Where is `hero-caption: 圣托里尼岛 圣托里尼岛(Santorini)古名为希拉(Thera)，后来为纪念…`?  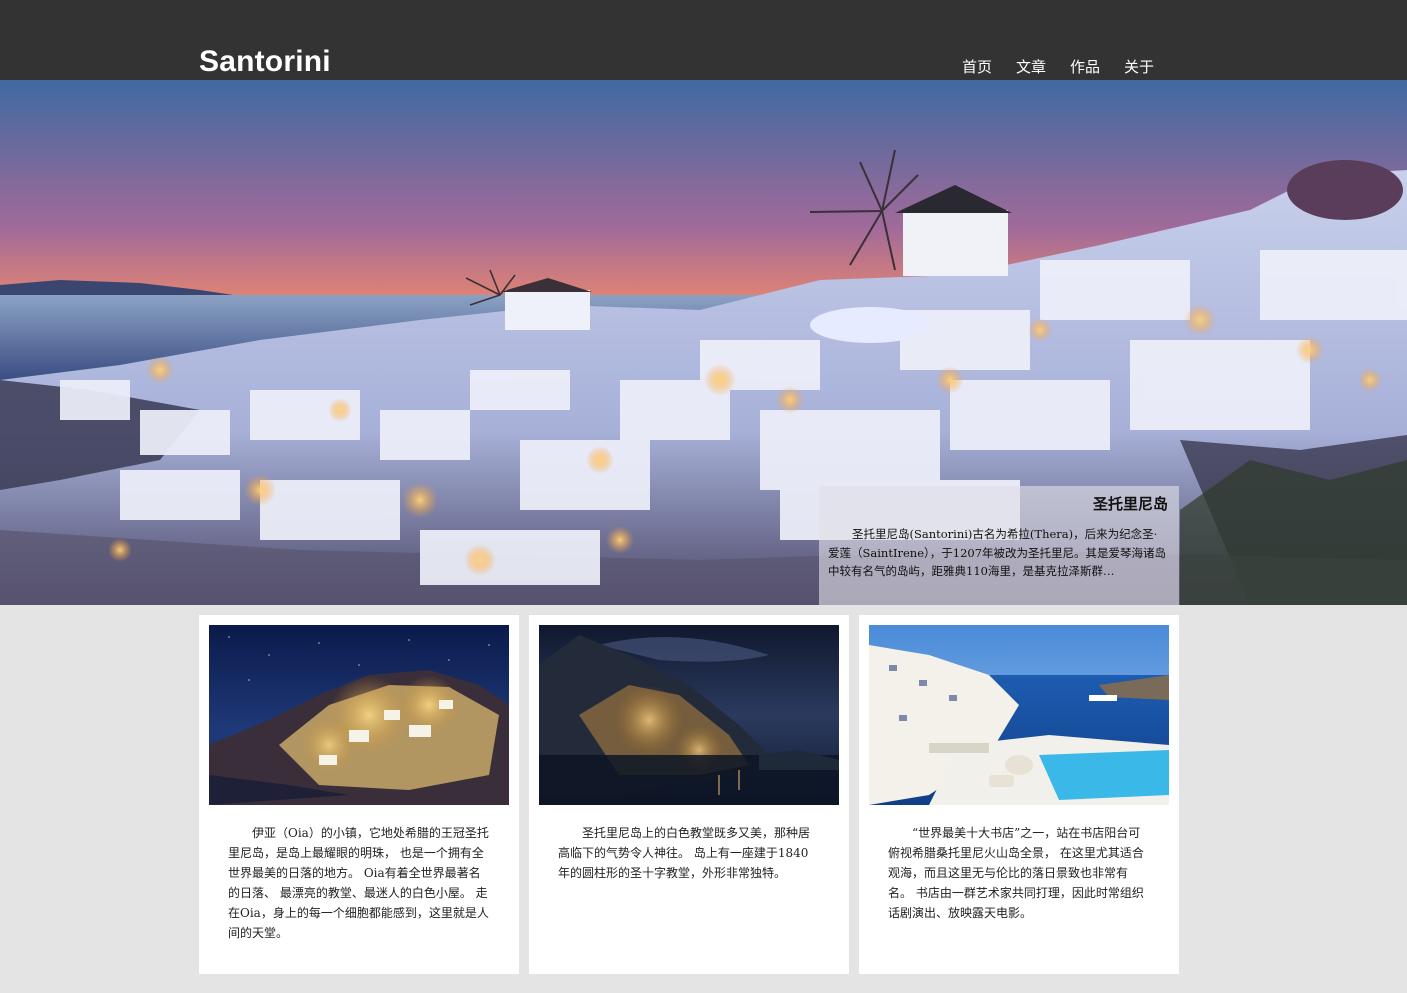 hero-caption: 圣托里尼岛 圣托里尼岛(Santorini)古名为希拉(Thera)，后来为纪念… is located at coordinates (999, 545).